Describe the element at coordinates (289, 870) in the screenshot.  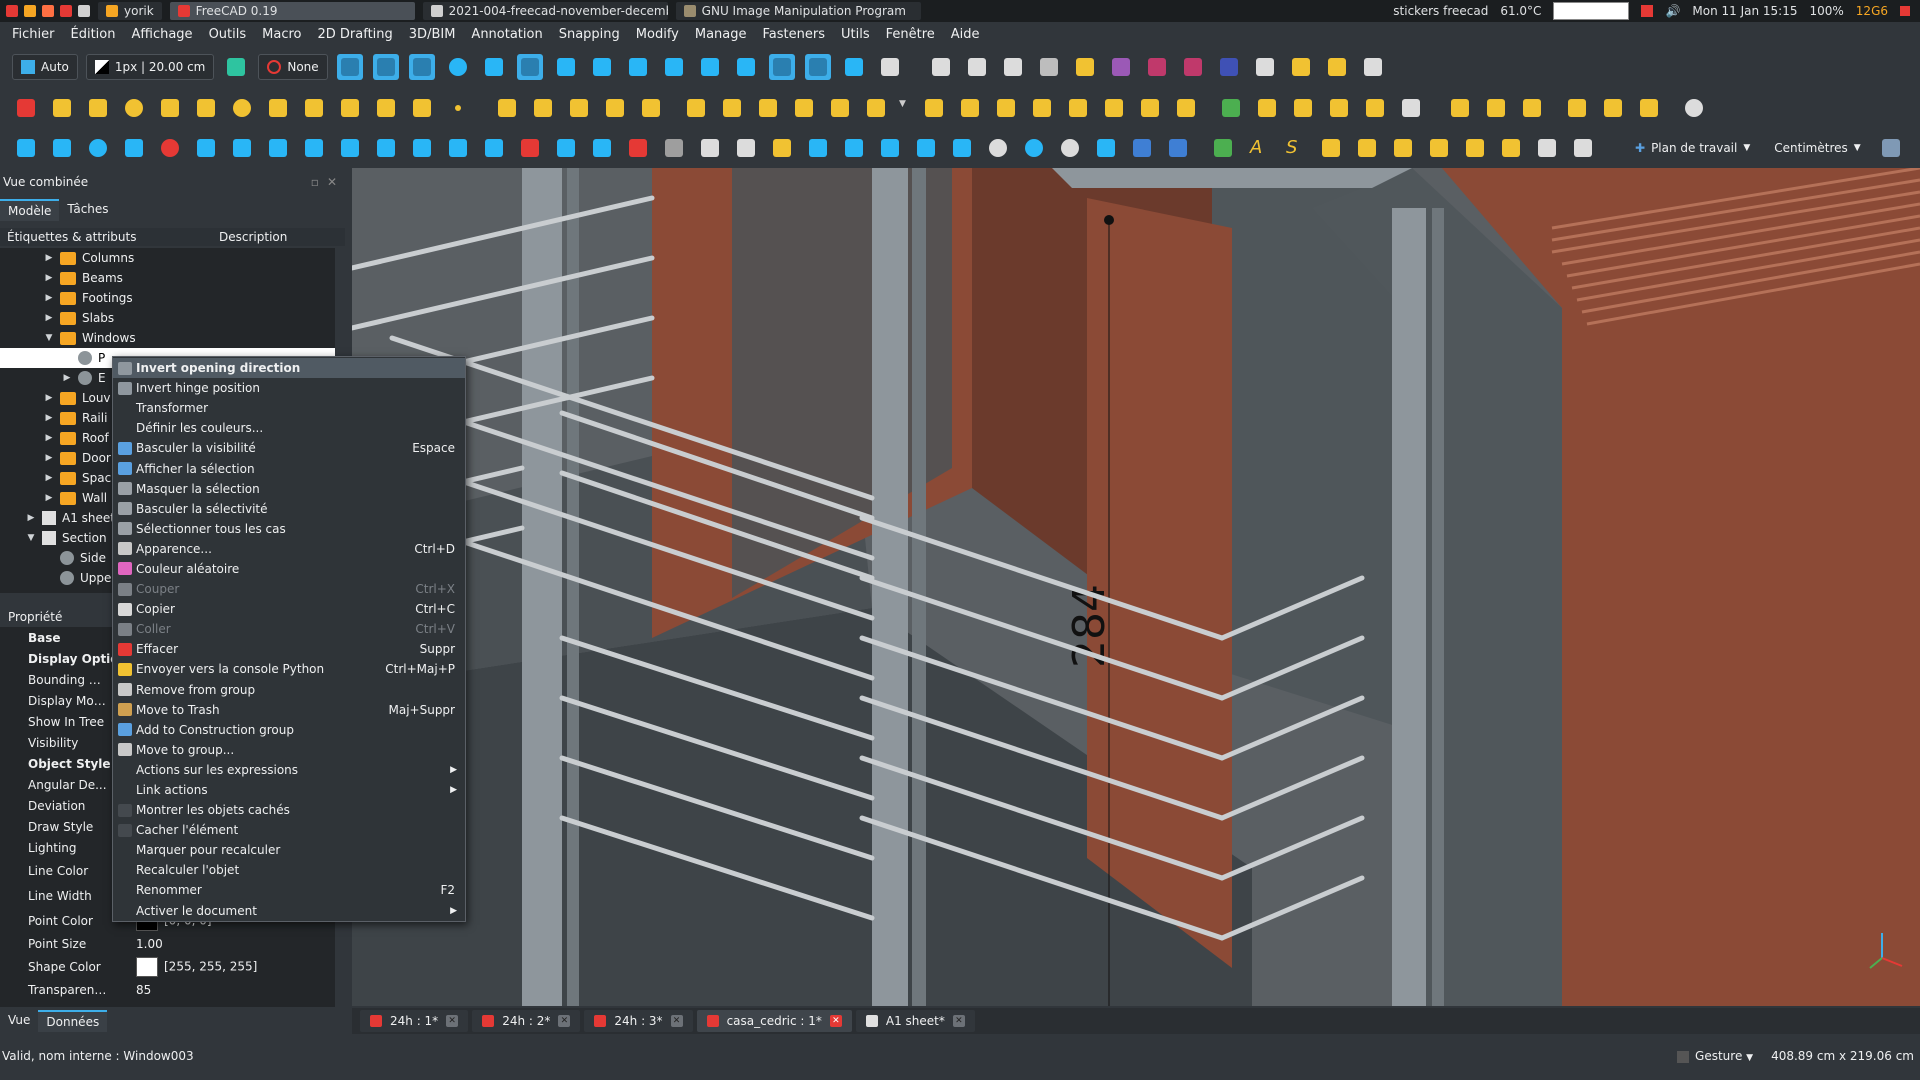
I see `menu-item-recalculer-l-objet: Recalculer l'objet` at that location.